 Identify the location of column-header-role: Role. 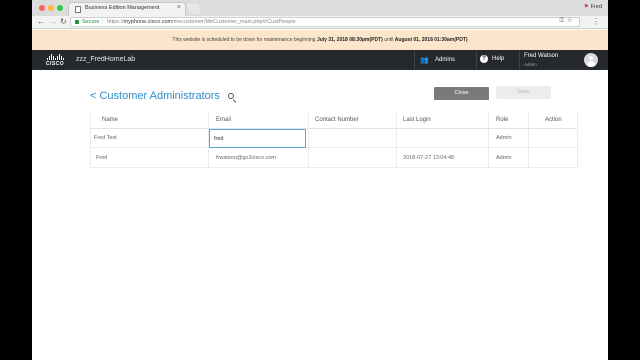
(502, 120).